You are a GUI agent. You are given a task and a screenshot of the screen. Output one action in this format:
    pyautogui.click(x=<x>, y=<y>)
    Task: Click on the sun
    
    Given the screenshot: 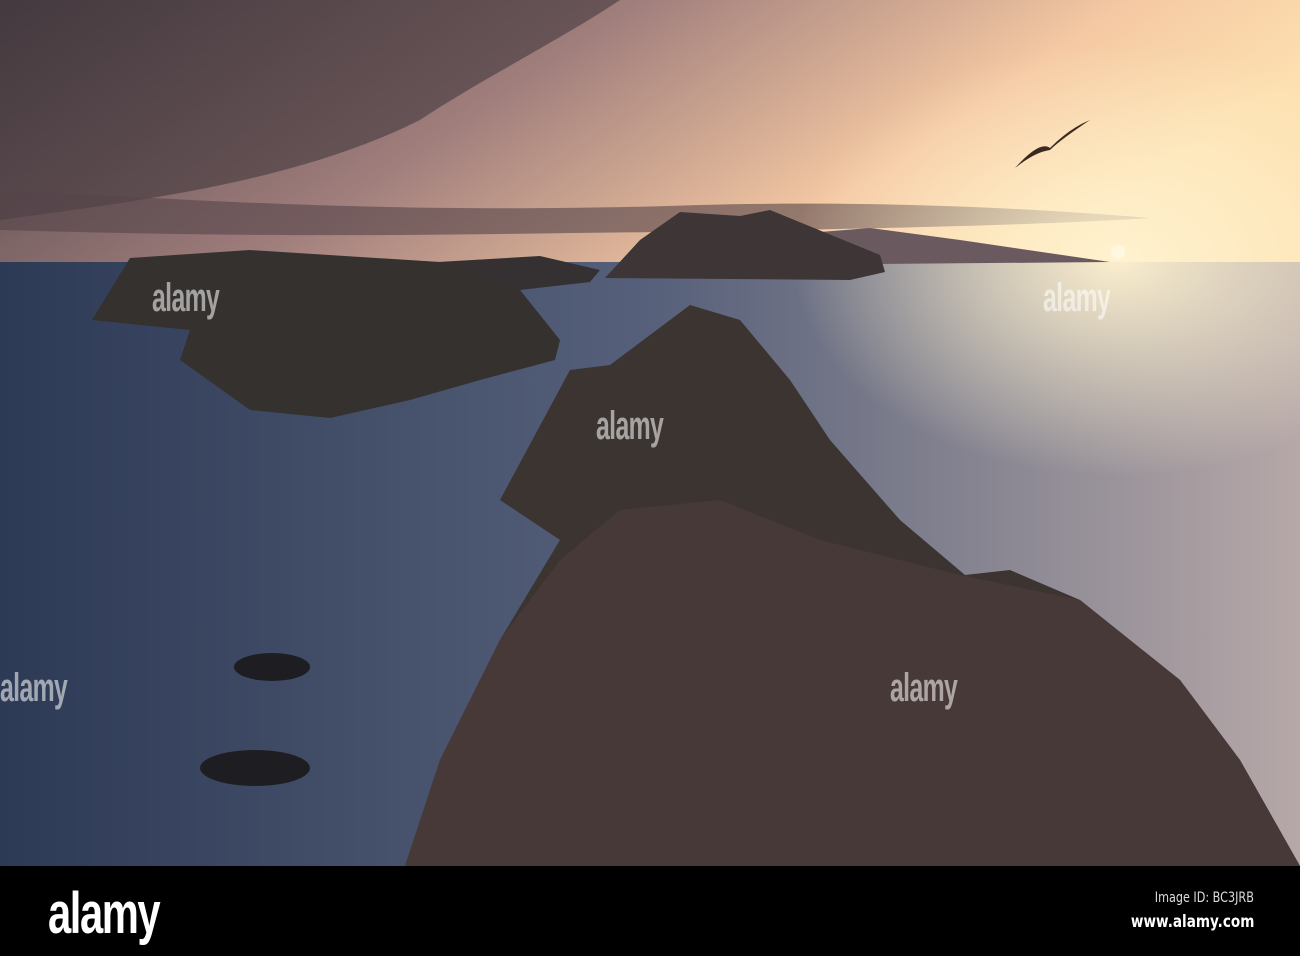 What is the action you would take?
    pyautogui.click(x=1118, y=252)
    